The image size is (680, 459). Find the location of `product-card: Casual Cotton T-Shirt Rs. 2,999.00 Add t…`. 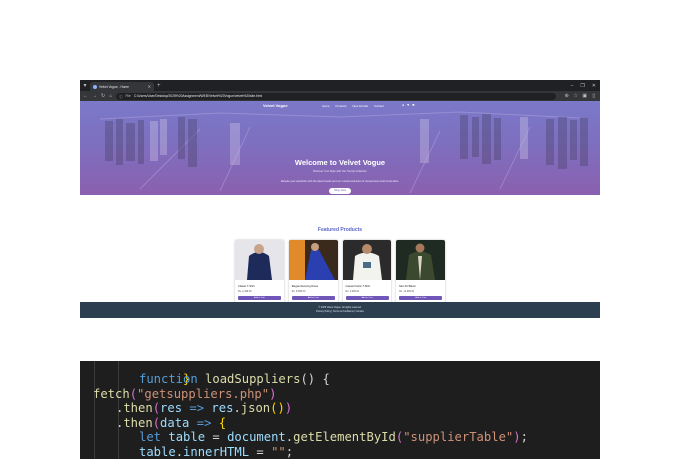

product-card: Casual Cotton T-Shirt Rs. 2,999.00 Add t… is located at coordinates (367, 273).